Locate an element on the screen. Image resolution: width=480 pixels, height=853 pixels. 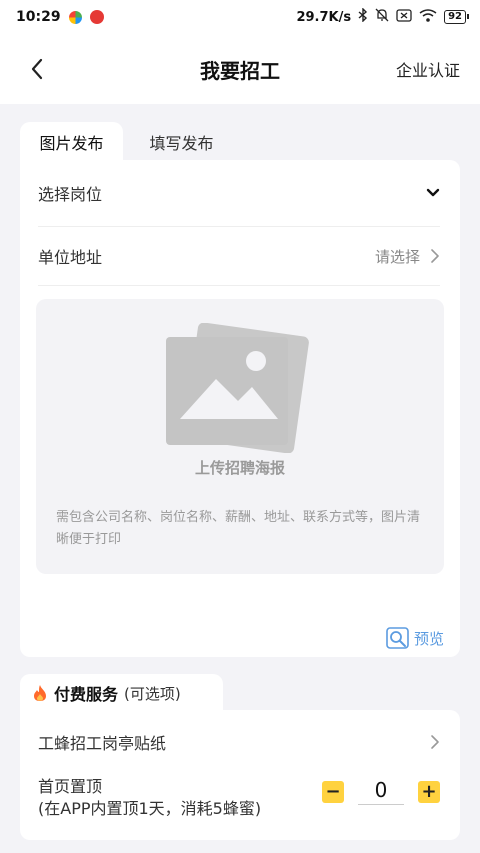
mute-bell-icon is located at coordinates (382, 17).